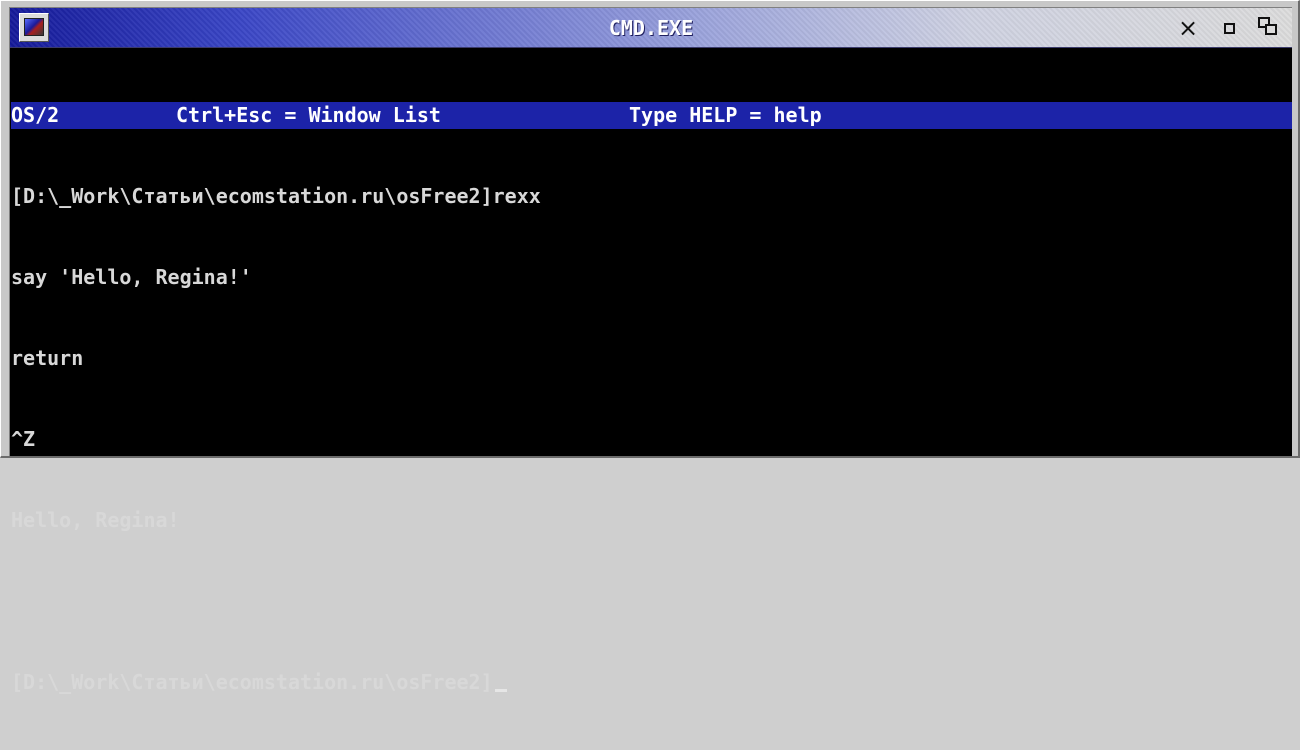  I want to click on minimize-button, so click(1229, 28).